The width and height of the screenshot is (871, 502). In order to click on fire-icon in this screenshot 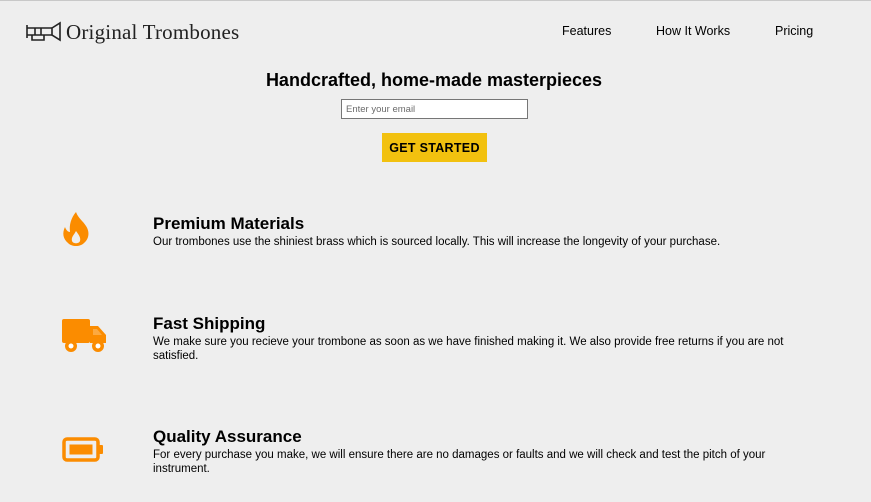, I will do `click(76, 229)`.